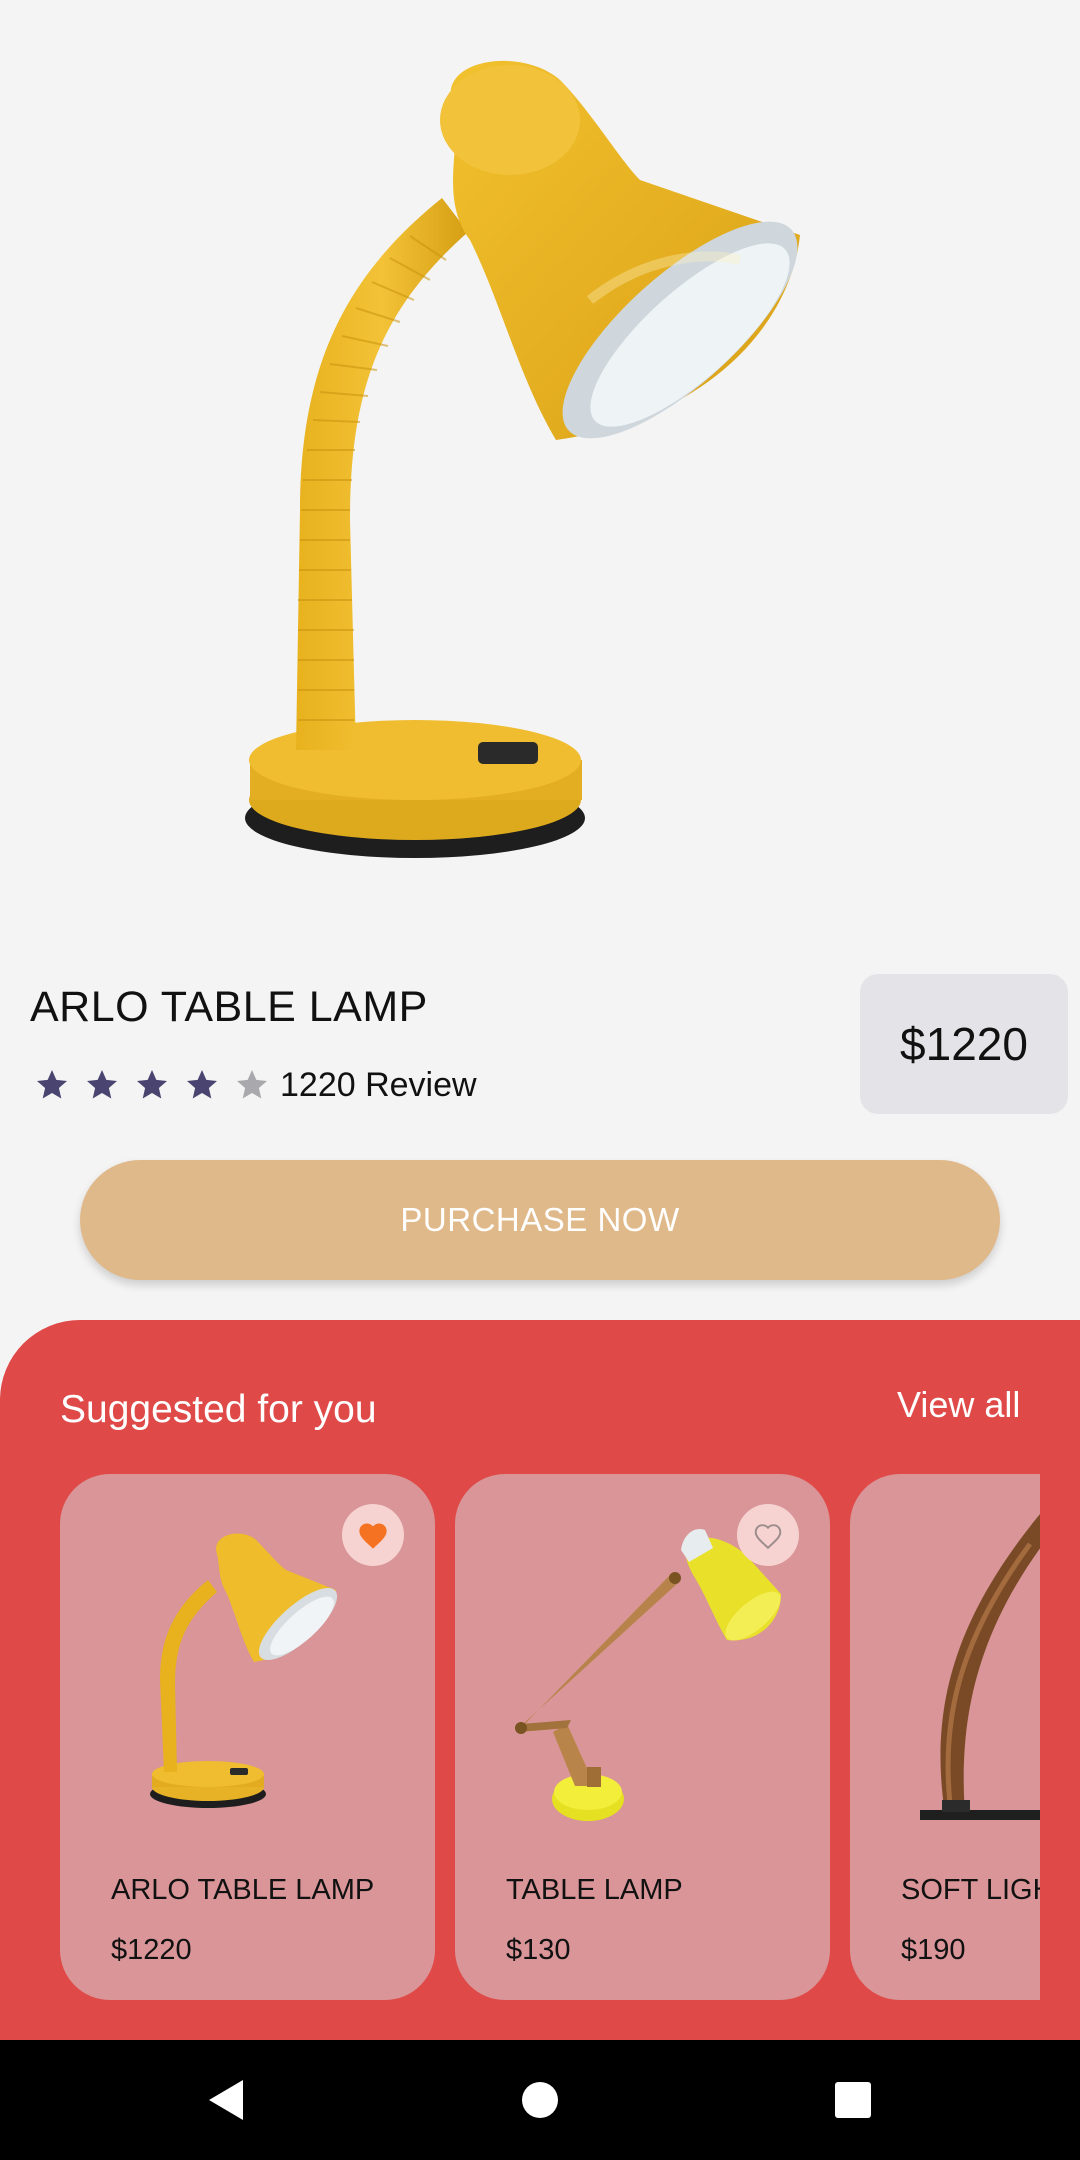 The image size is (1080, 2160). I want to click on rating-stars: 1220 Review, so click(255, 1085).